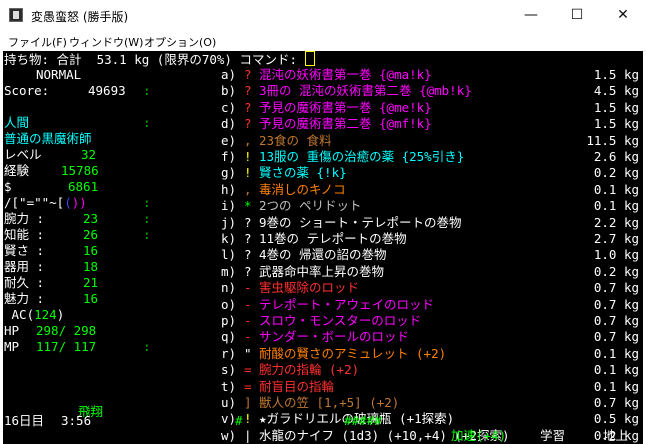  I want to click on stat-value-dex: 18, so click(91, 266).